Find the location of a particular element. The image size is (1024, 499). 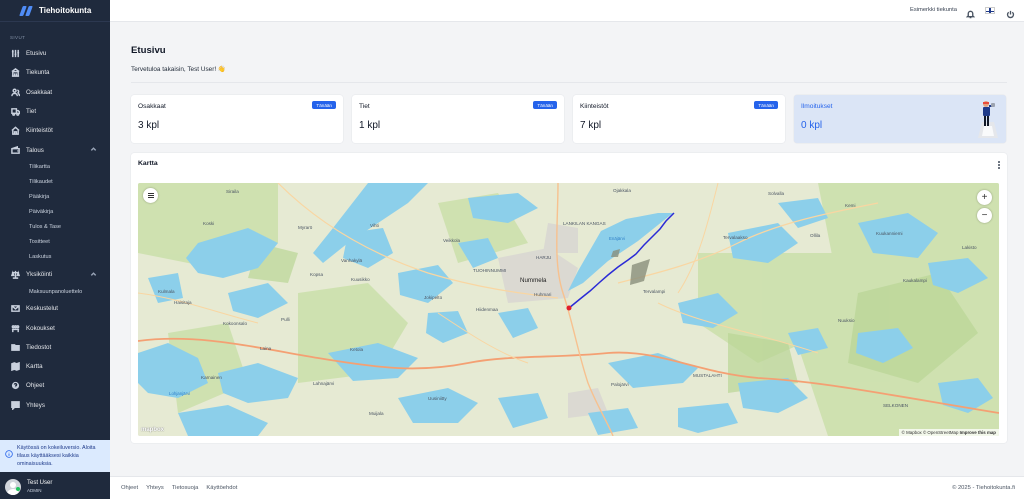

power-icon is located at coordinates (1010, 12).